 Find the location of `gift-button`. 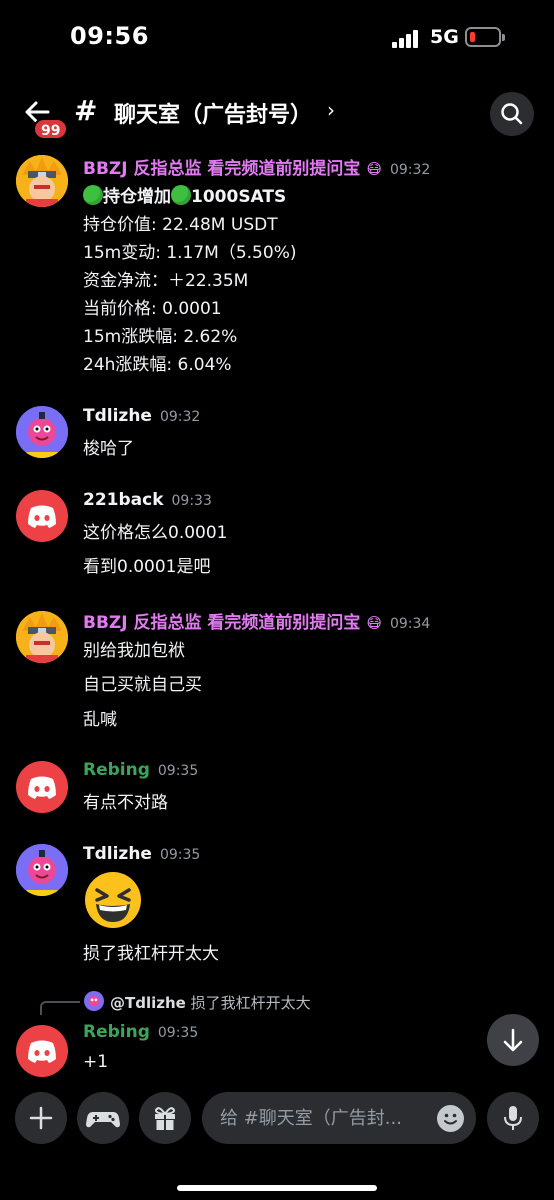

gift-button is located at coordinates (165, 1118).